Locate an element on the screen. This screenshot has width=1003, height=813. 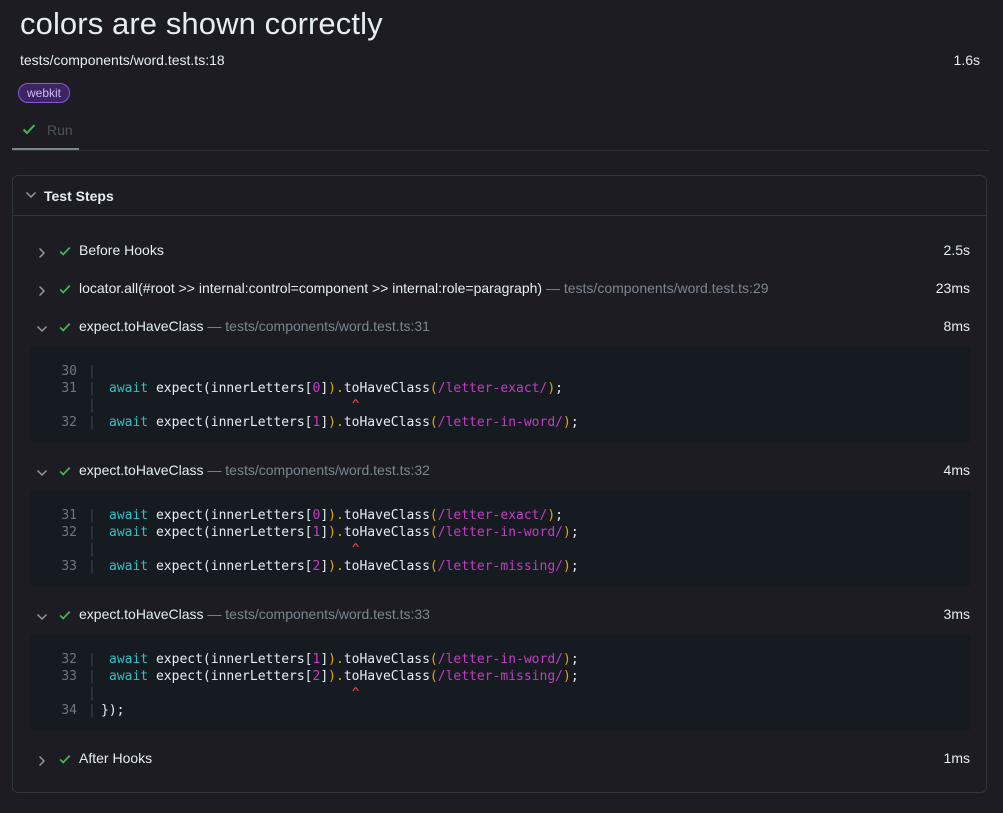
tab-run: Run is located at coordinates (45, 132).